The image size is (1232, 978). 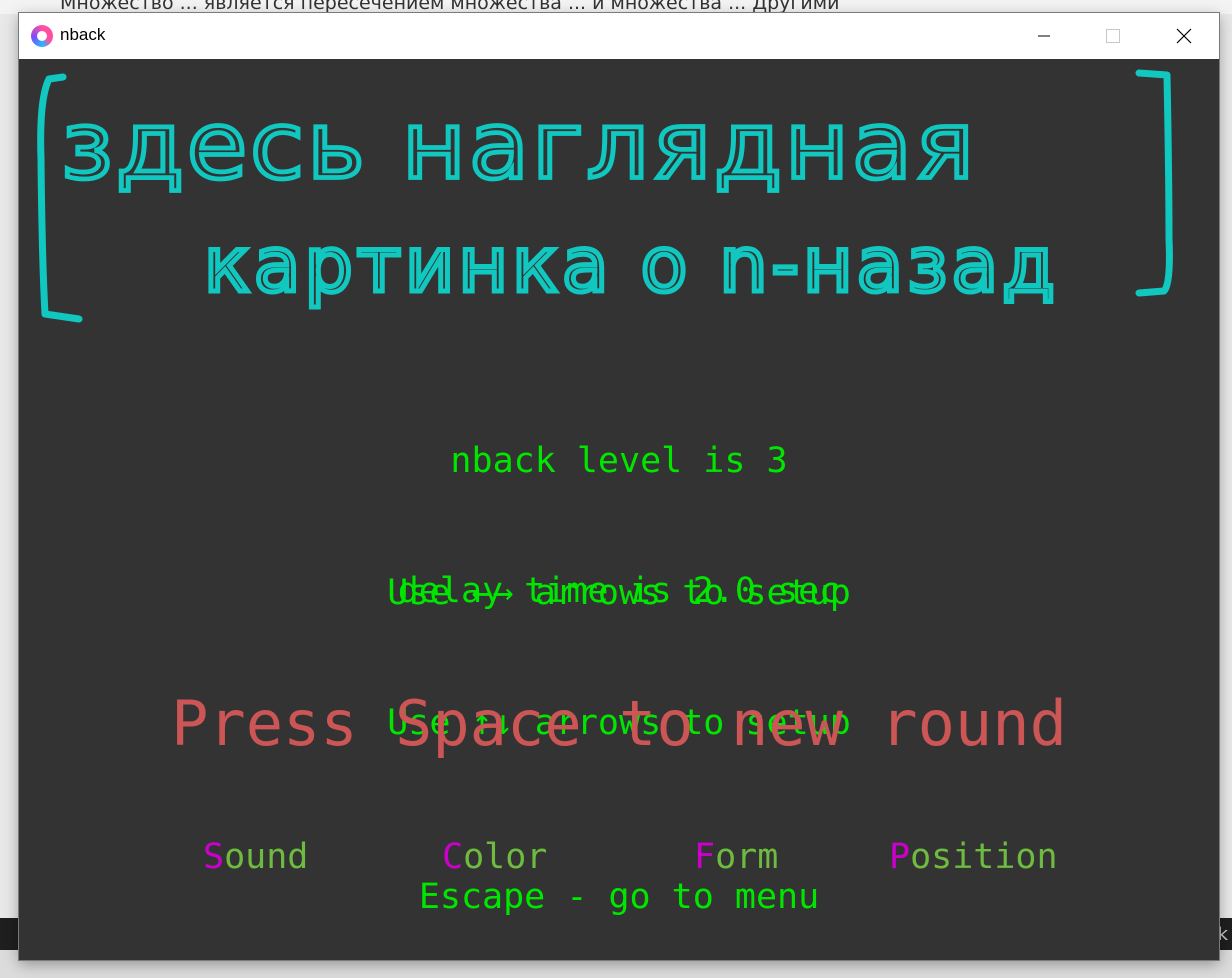 I want to click on mode-color-key: C, so click(x=453, y=857).